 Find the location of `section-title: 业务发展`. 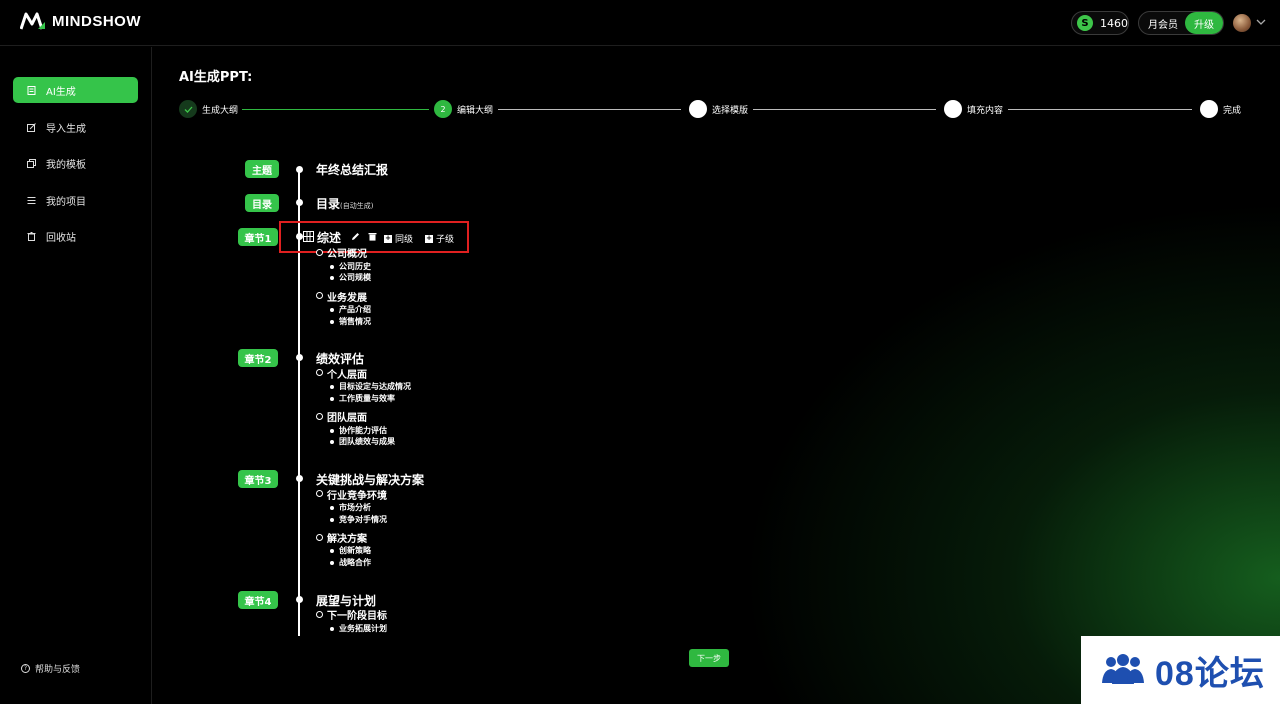

section-title: 业务发展 is located at coordinates (347, 296).